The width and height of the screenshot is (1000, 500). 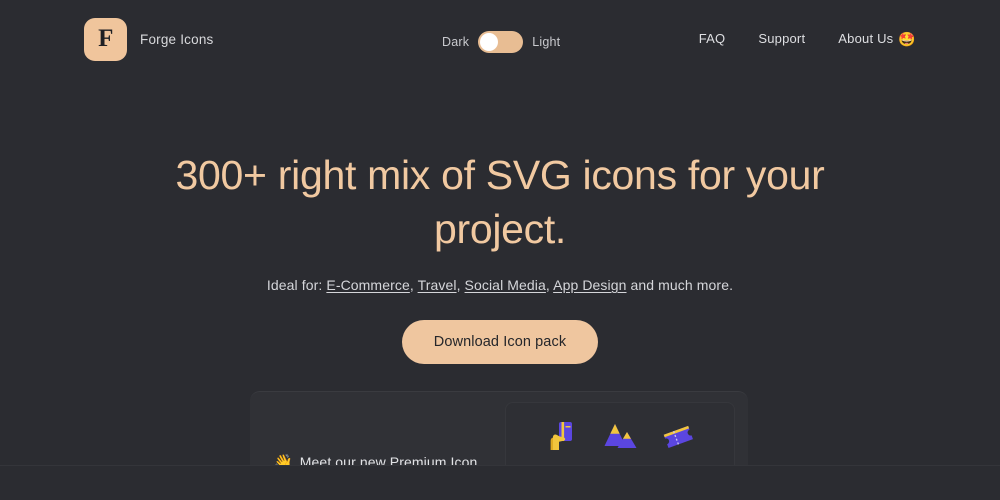 I want to click on theme-switch, so click(x=501, y=42).